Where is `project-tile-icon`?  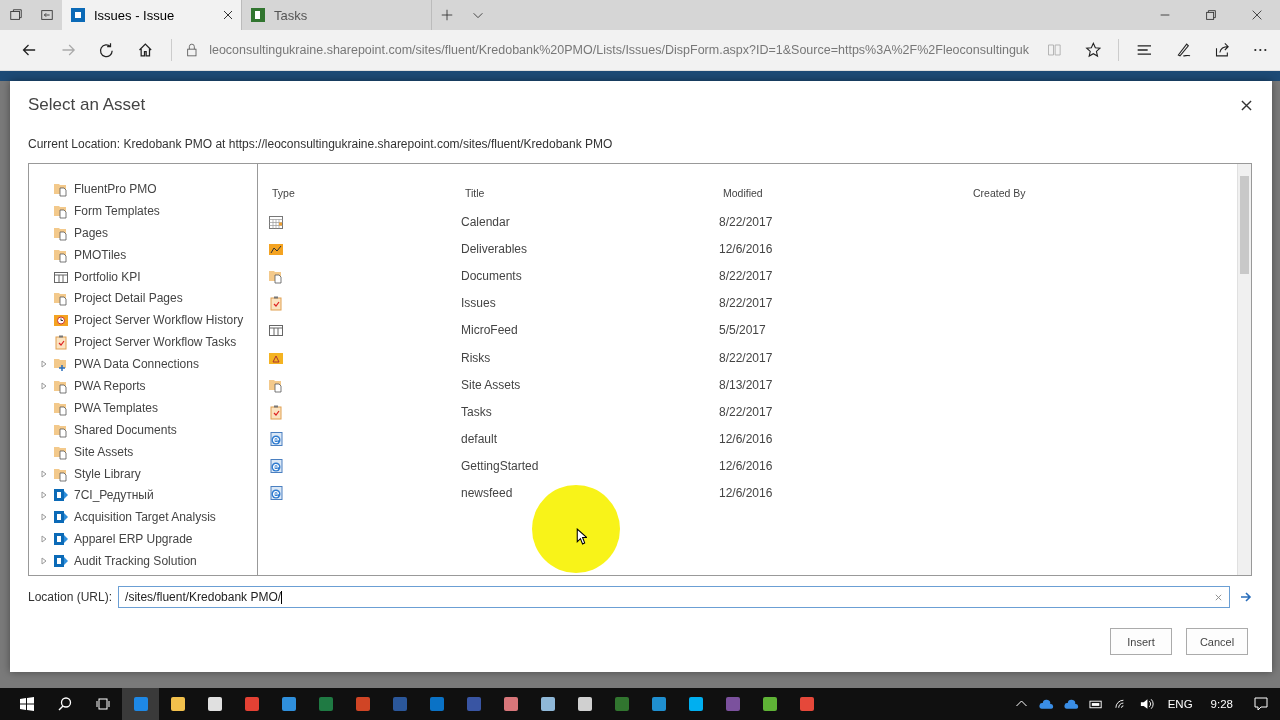 project-tile-icon is located at coordinates (258, 15).